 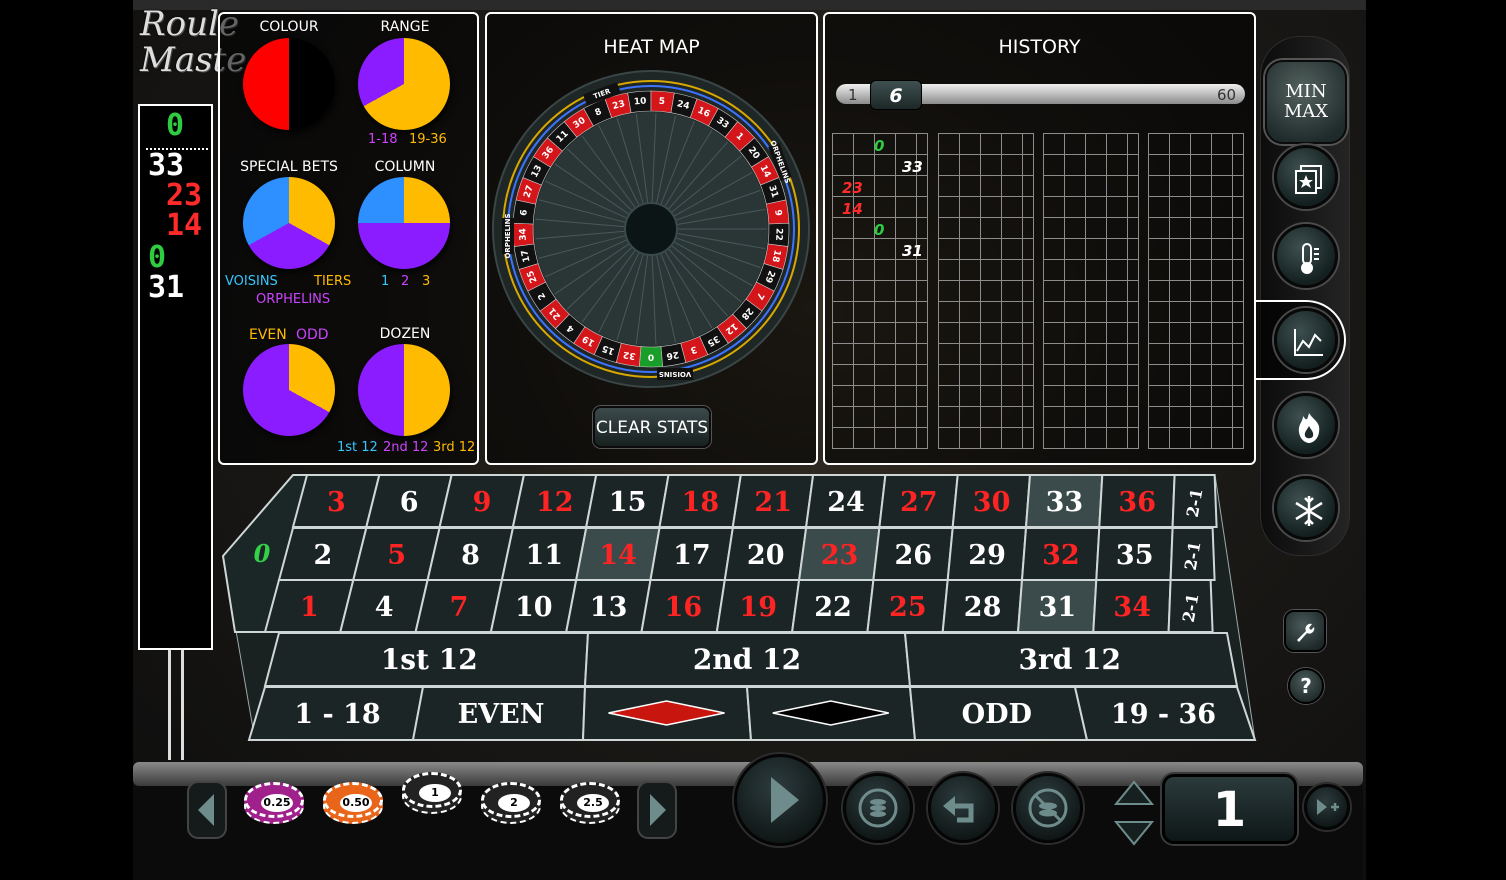 I want to click on colour-pie-chart, so click(x=289, y=84).